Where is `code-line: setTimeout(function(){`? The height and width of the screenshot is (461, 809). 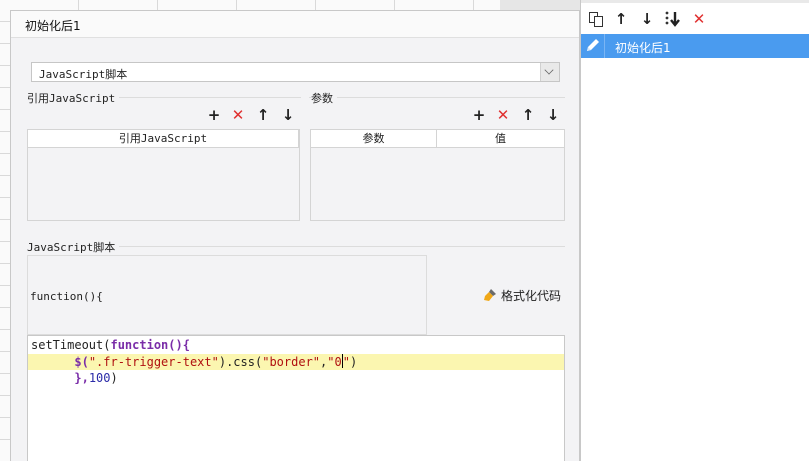 code-line: setTimeout(function(){ is located at coordinates (110, 345).